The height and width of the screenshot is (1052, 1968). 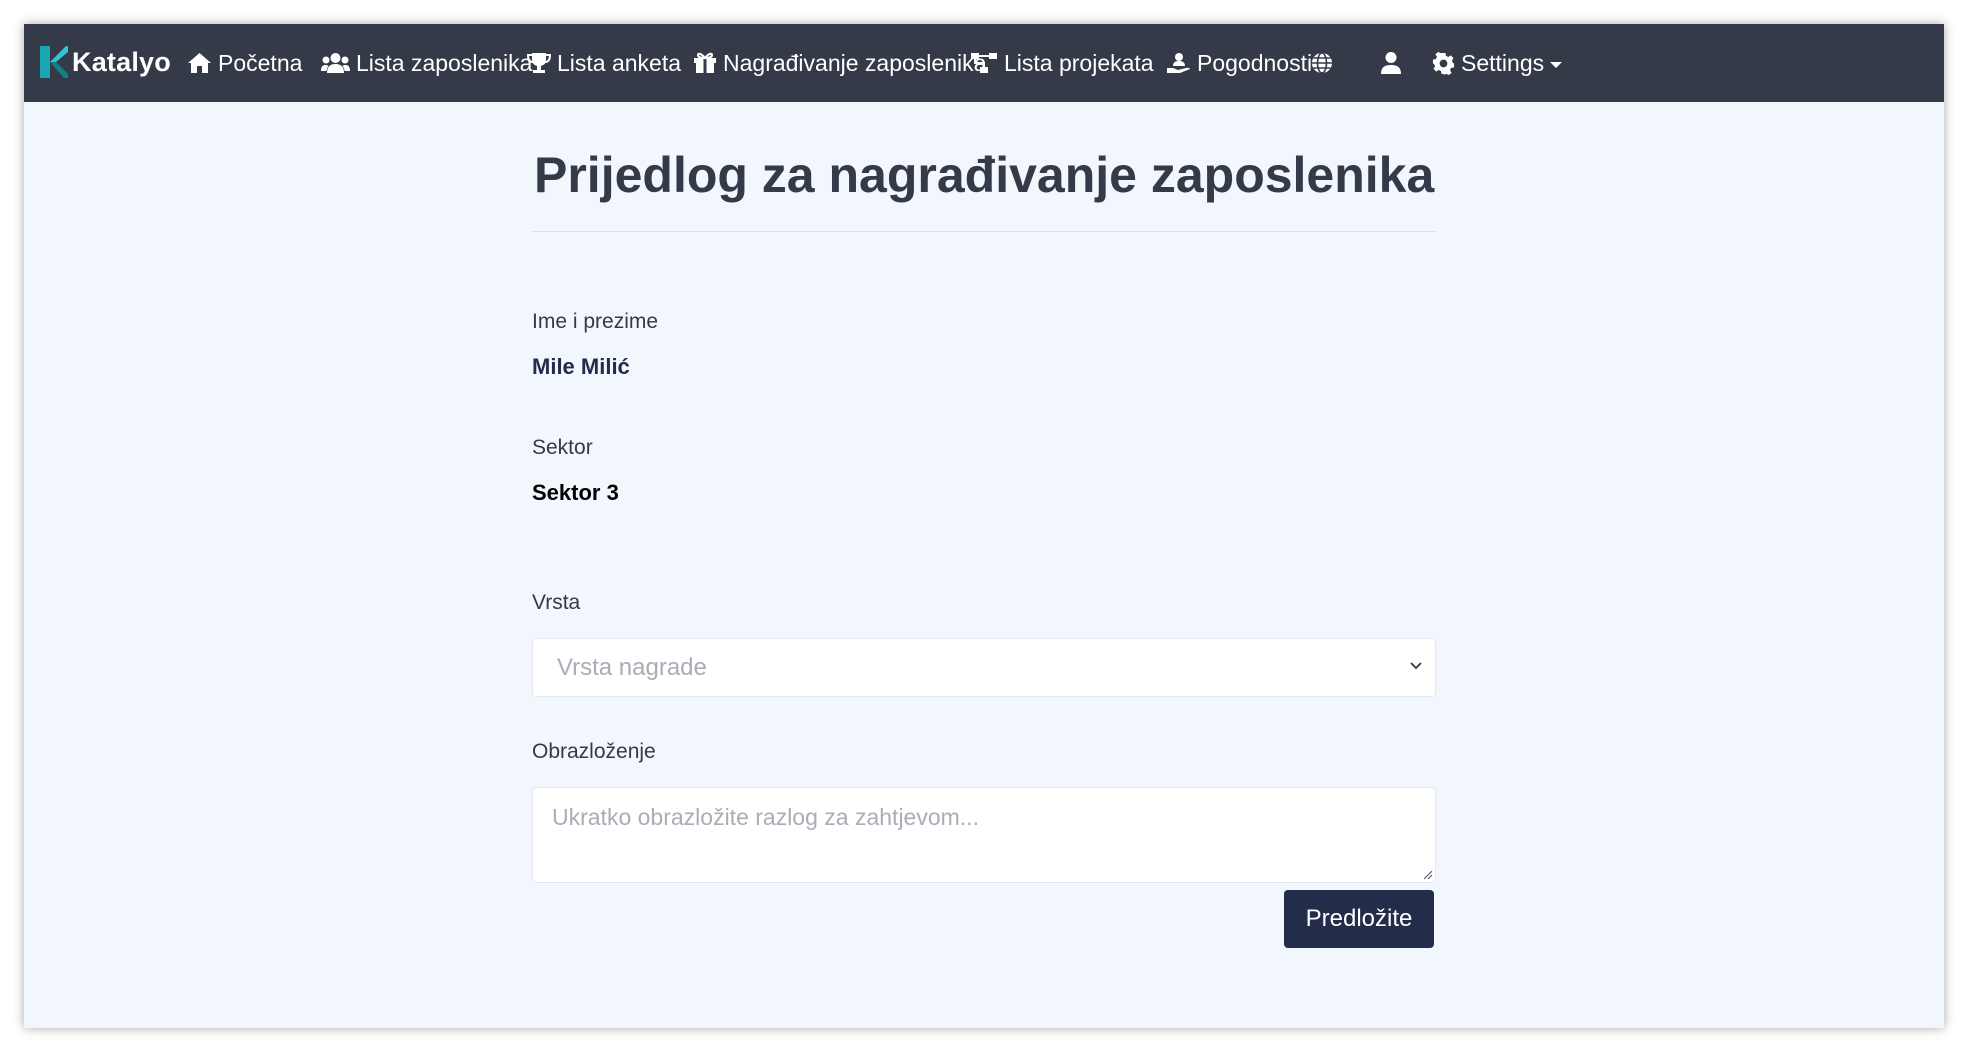 What do you see at coordinates (632, 667) in the screenshot?
I see `reward-type-placeholder: Vrsta nagrade` at bounding box center [632, 667].